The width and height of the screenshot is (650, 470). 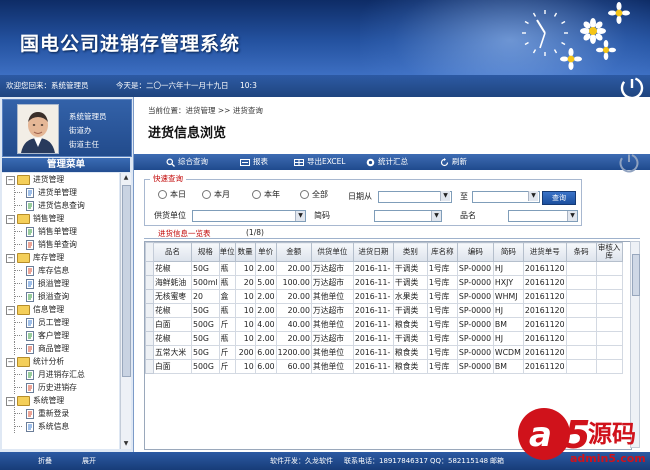 I want to click on table-cell: 五常大米, so click(x=172, y=352).